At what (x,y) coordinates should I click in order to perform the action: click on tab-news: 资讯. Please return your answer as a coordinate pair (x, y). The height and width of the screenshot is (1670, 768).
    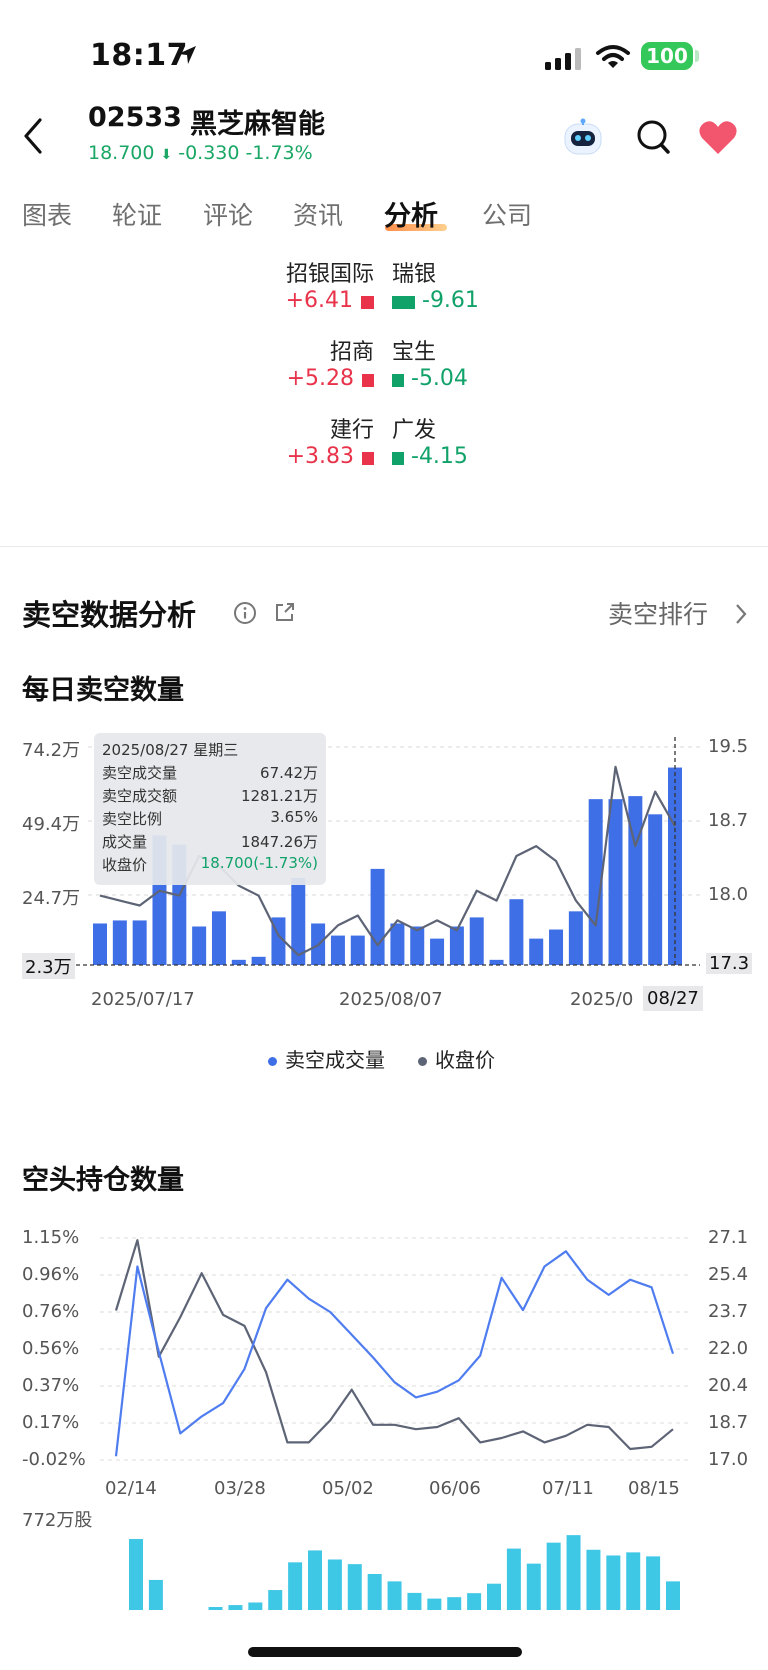
    Looking at the image, I should click on (318, 214).